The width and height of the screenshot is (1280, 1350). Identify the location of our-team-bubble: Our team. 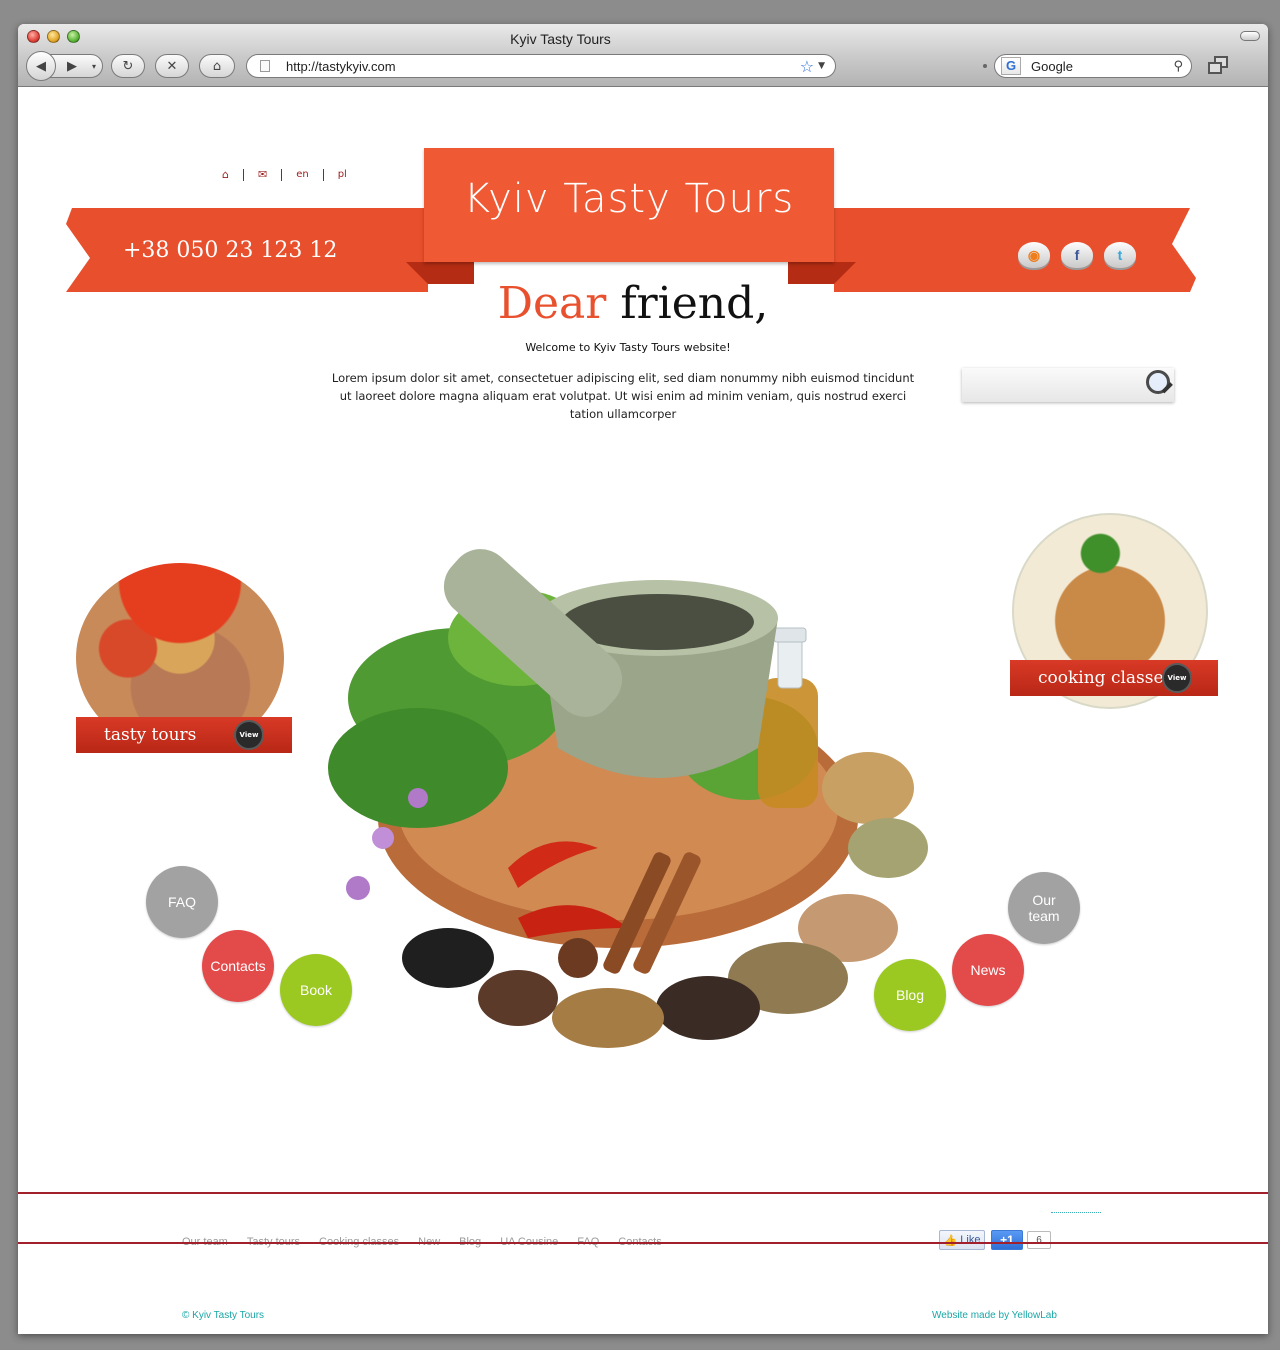
(1044, 908).